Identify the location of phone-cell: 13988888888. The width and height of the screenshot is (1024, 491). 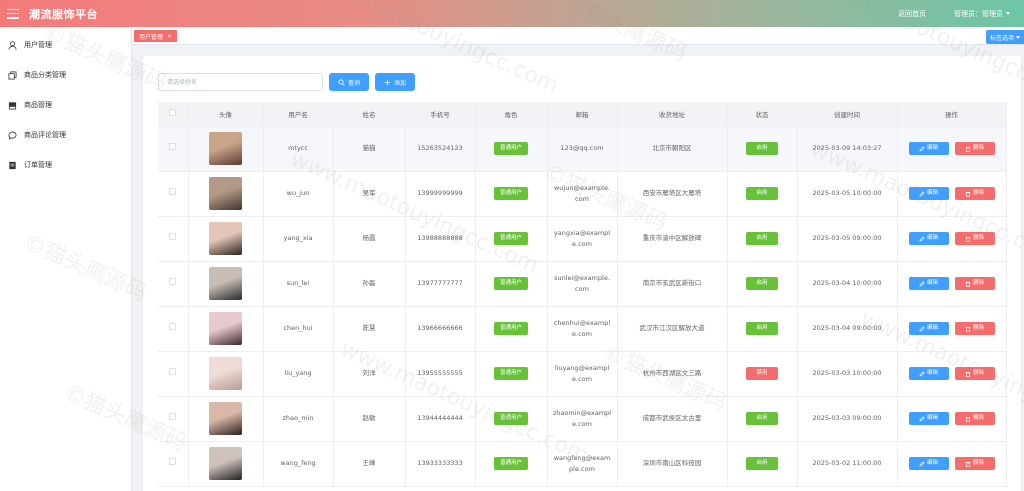
(440, 239).